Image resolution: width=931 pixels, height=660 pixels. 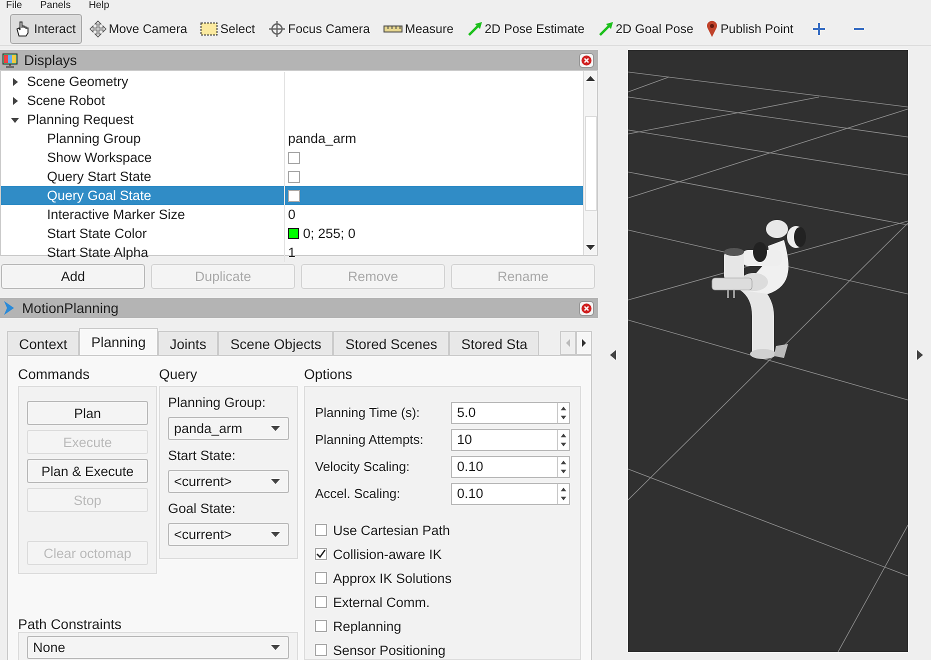 What do you see at coordinates (419, 29) in the screenshot?
I see `toolbar-button: Measure` at bounding box center [419, 29].